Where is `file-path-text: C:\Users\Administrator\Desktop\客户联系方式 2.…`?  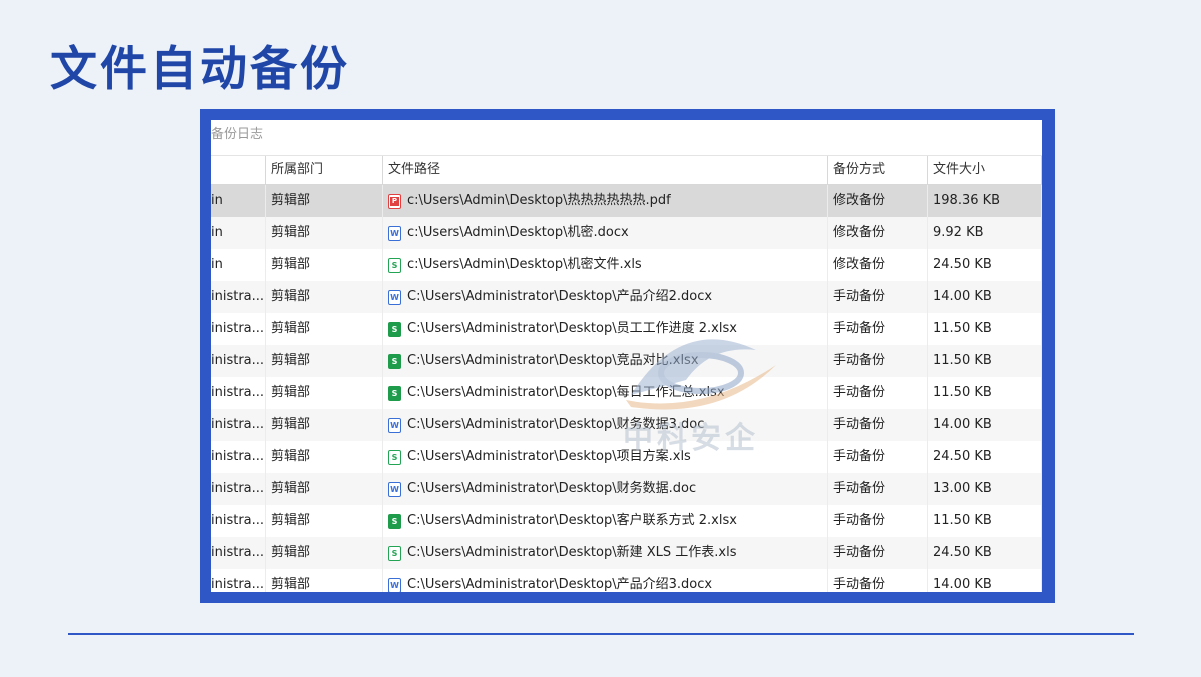 file-path-text: C:\Users\Administrator\Desktop\客户联系方式 2.… is located at coordinates (572, 520).